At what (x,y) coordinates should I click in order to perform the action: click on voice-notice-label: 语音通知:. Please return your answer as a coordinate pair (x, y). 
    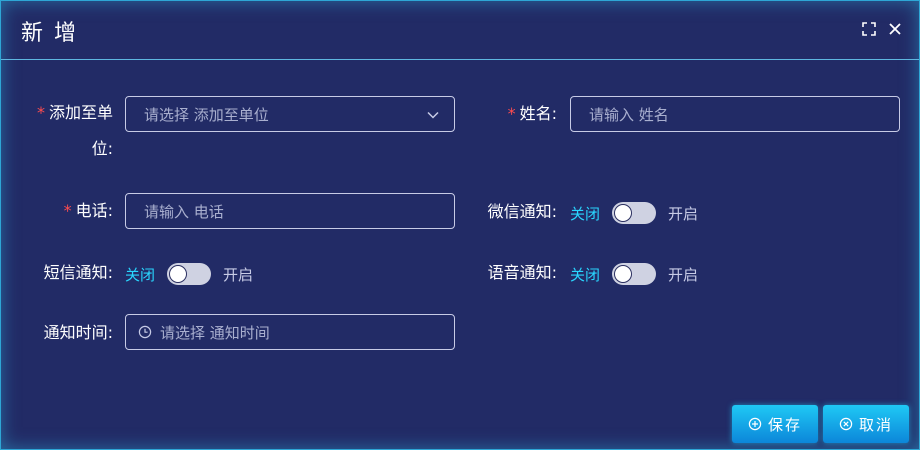
    Looking at the image, I should click on (522, 272).